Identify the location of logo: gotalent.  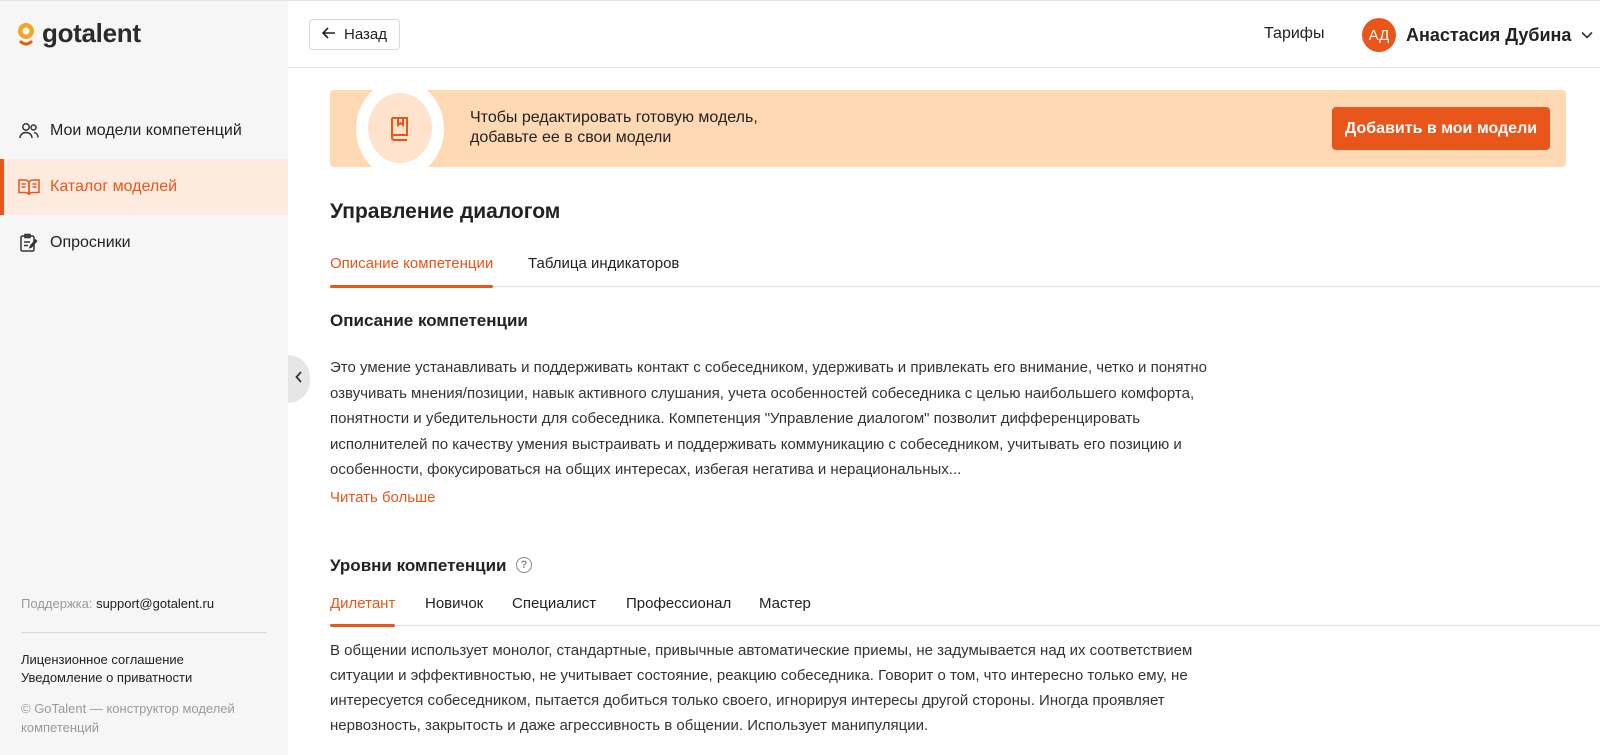
(78, 33).